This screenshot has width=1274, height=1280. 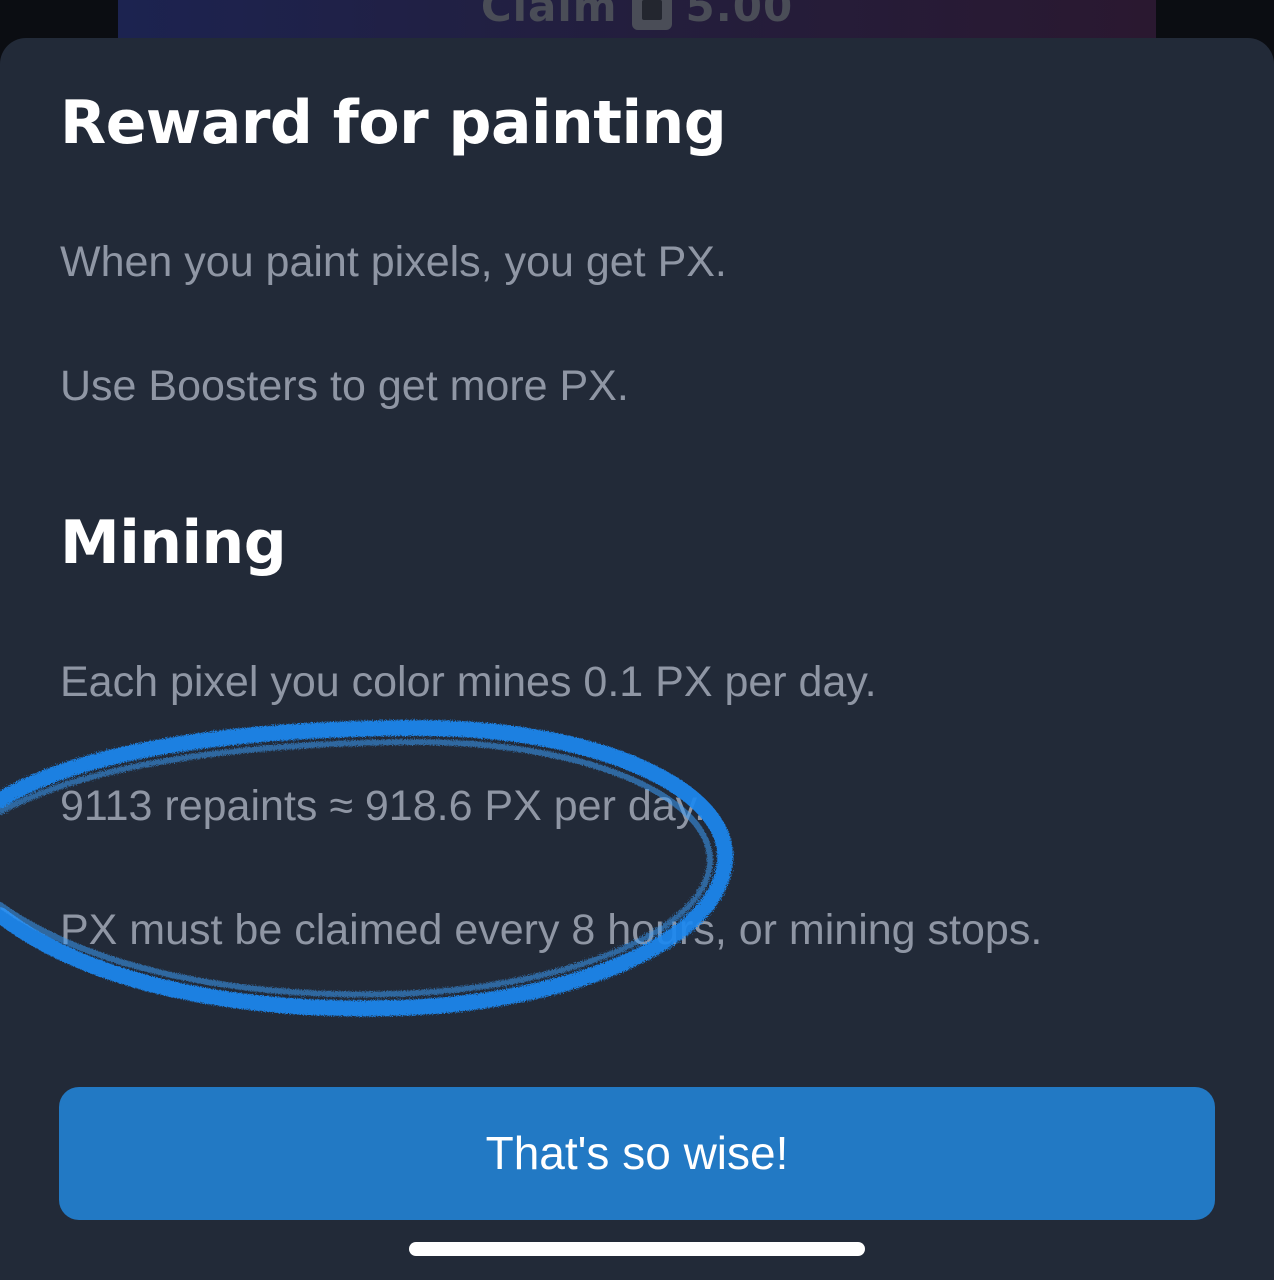 I want to click on reward-text-boosters: Use Boosters to get more PX., so click(x=344, y=386).